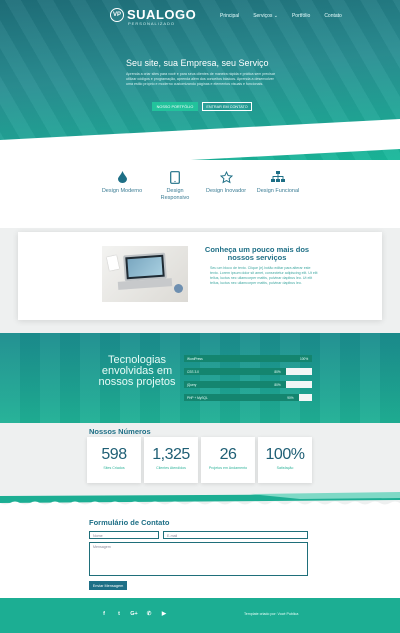 The width and height of the screenshot is (400, 633). Describe the element at coordinates (275, 16) in the screenshot. I see `chevron-down-icon: ⌄` at that location.